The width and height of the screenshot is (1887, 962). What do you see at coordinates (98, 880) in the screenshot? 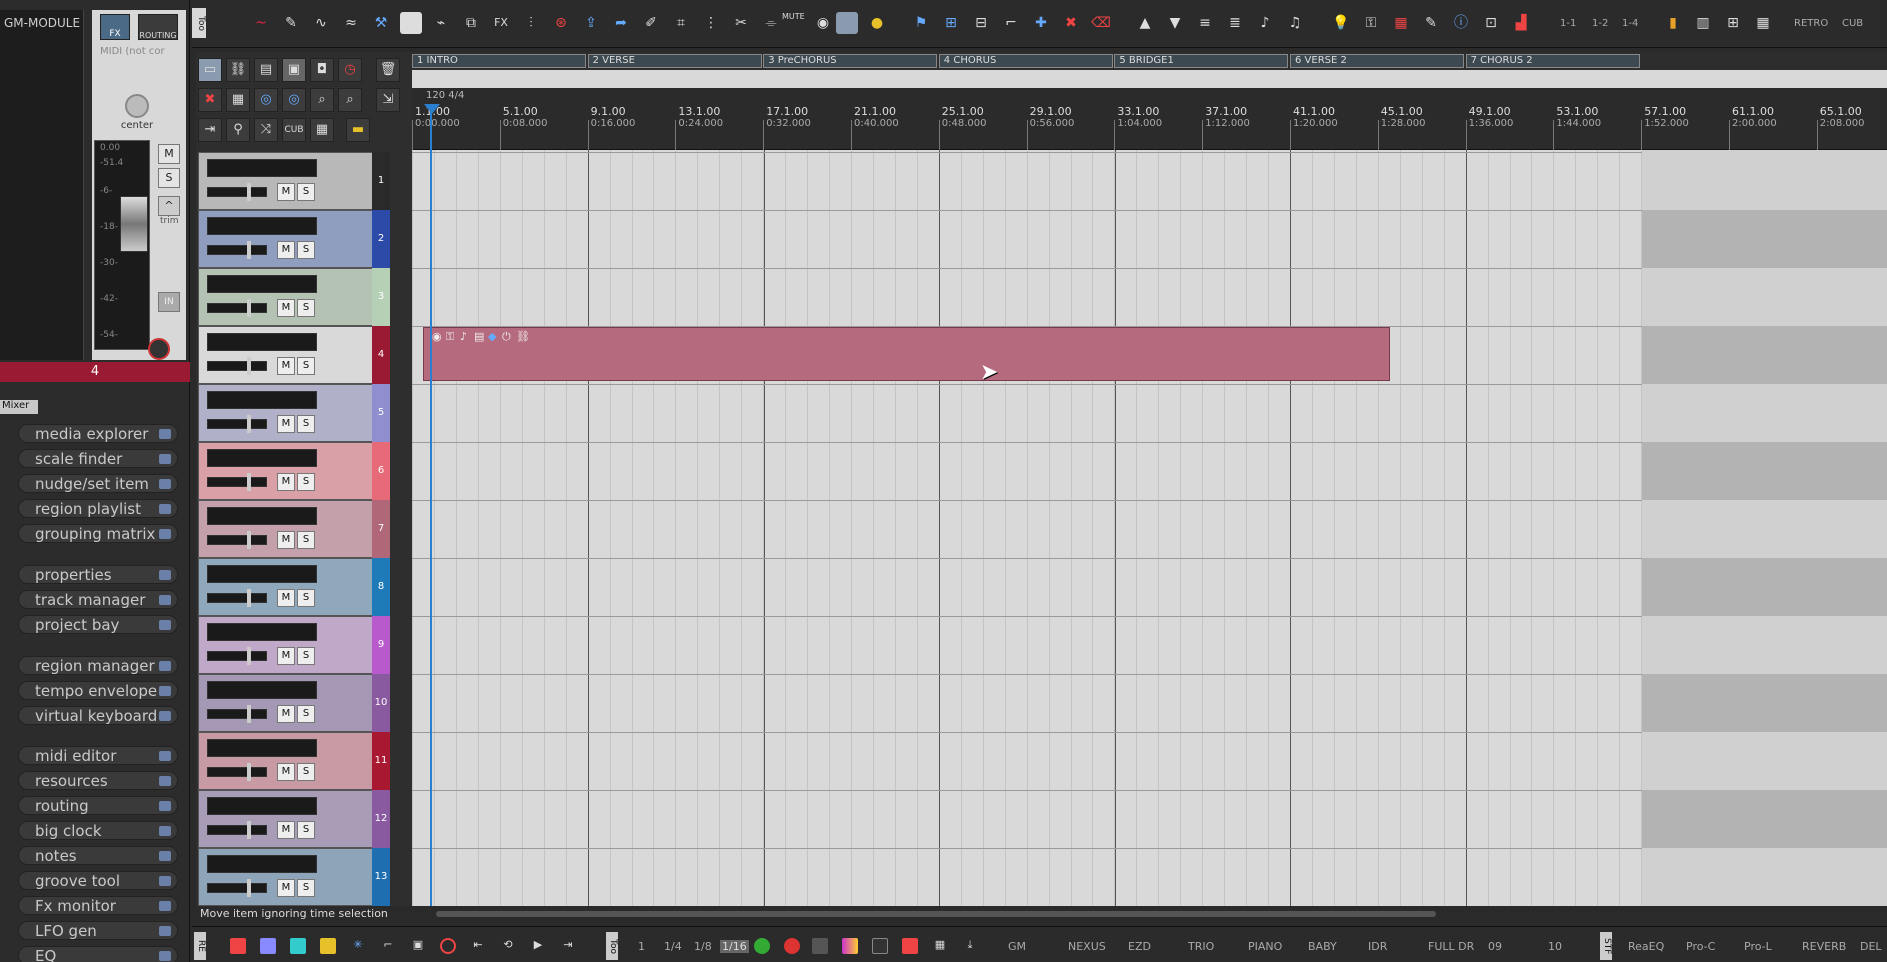
I see `dock-item: groove tool` at bounding box center [98, 880].